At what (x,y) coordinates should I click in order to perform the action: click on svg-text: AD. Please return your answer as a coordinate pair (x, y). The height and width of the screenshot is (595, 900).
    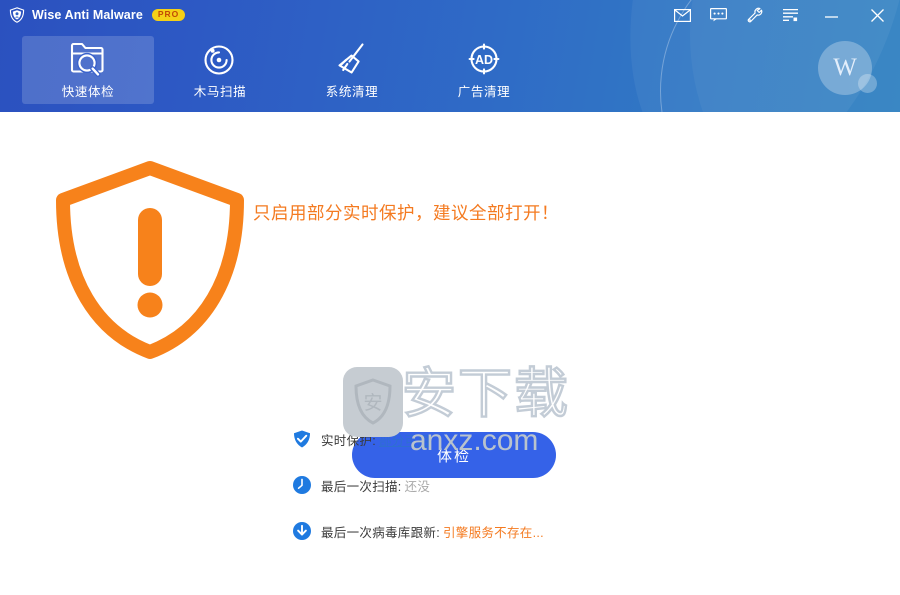
    Looking at the image, I should click on (484, 60).